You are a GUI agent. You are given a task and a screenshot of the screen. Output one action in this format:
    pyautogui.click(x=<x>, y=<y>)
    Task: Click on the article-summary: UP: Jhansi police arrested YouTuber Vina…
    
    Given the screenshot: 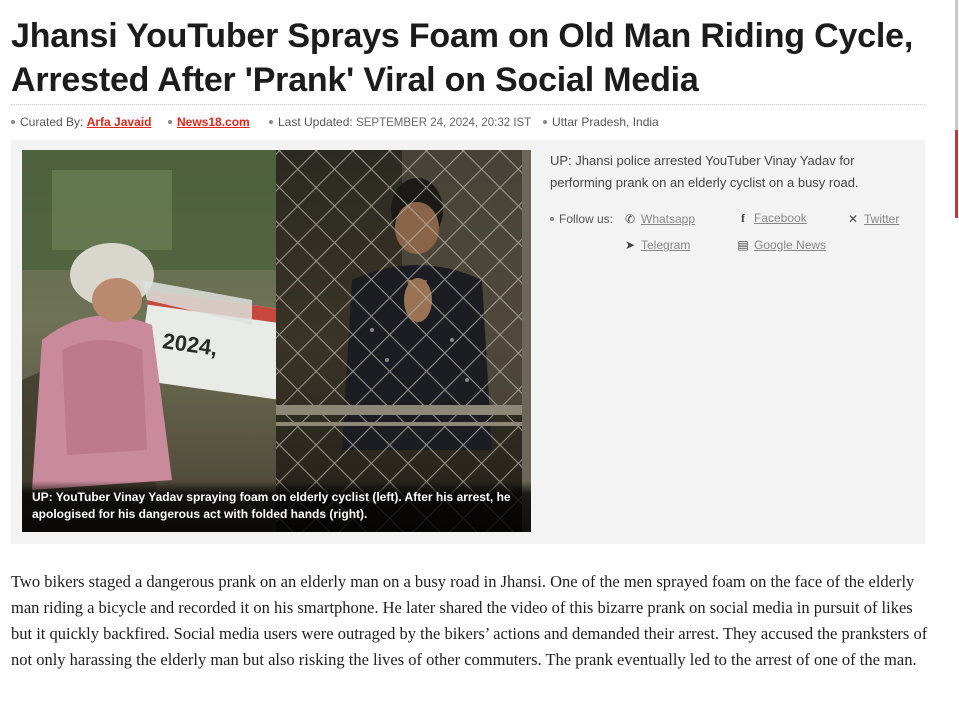 What is the action you would take?
    pyautogui.click(x=704, y=171)
    